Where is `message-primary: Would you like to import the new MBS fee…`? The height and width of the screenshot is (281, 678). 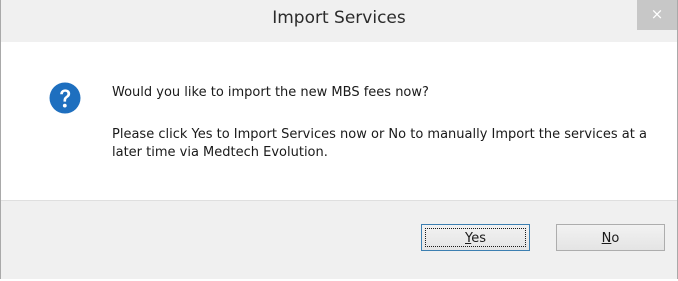 message-primary: Would you like to import the new MBS fee… is located at coordinates (270, 92).